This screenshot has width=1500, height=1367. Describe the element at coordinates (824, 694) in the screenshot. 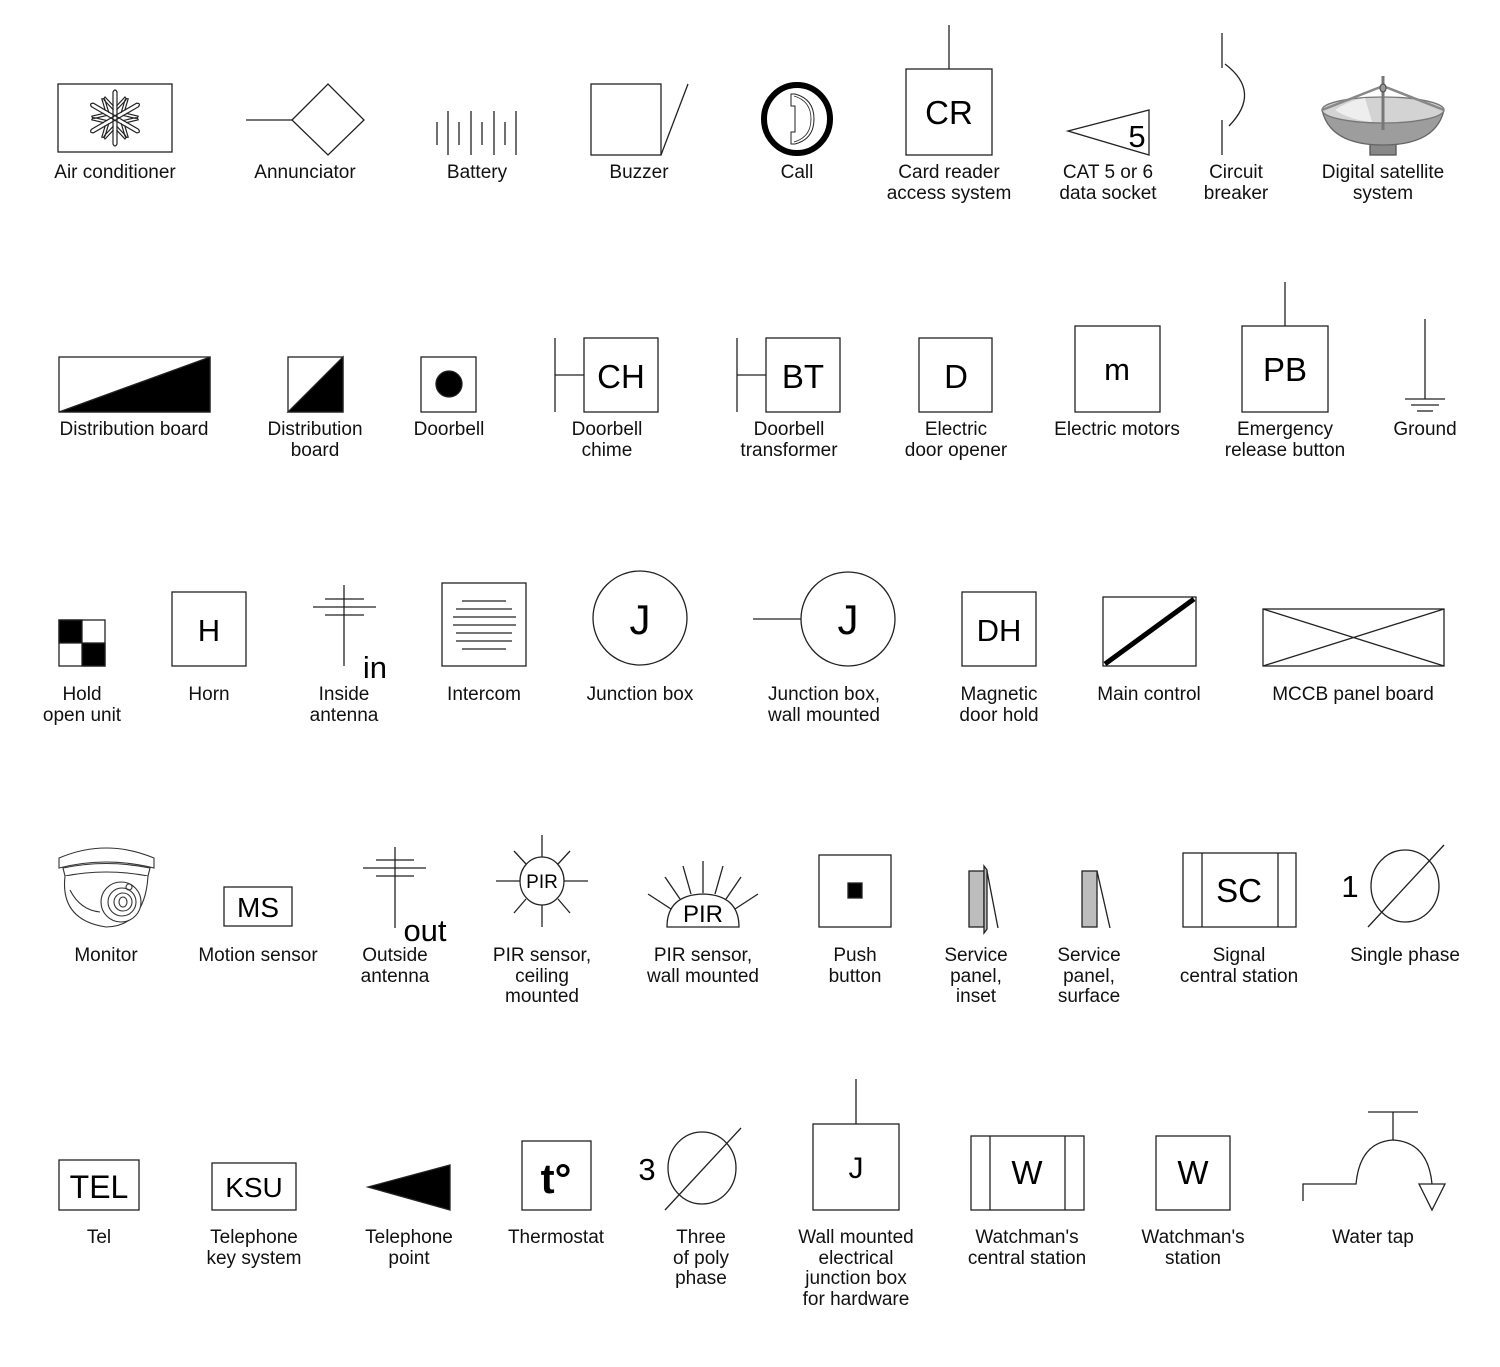

I see `label-line: Junction box,` at that location.